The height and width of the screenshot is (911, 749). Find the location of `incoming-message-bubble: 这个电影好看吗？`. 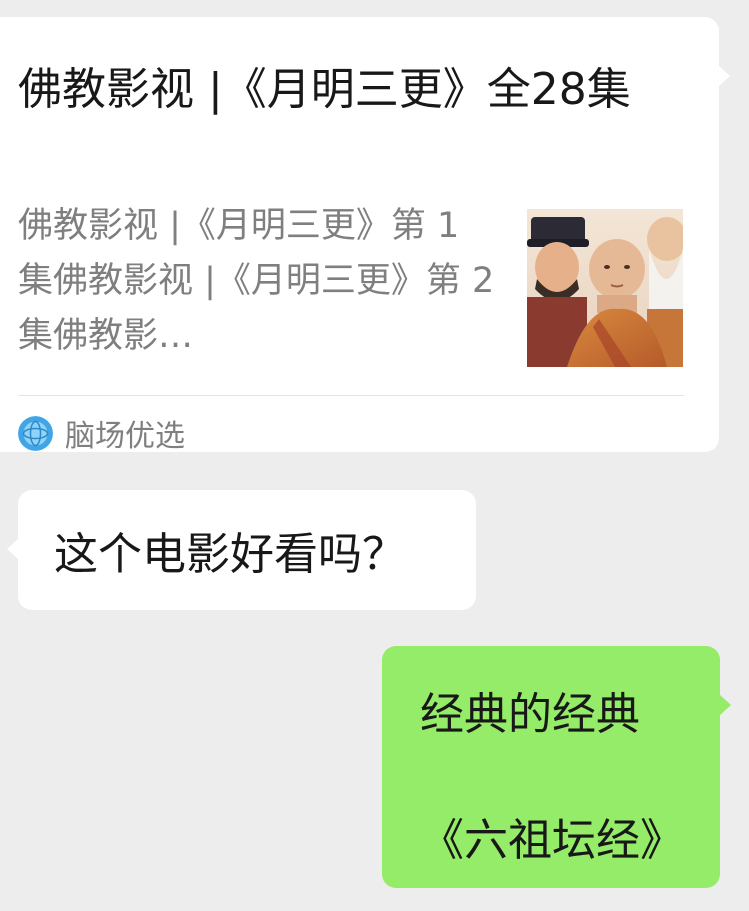

incoming-message-bubble: 这个电影好看吗？ is located at coordinates (241, 550).